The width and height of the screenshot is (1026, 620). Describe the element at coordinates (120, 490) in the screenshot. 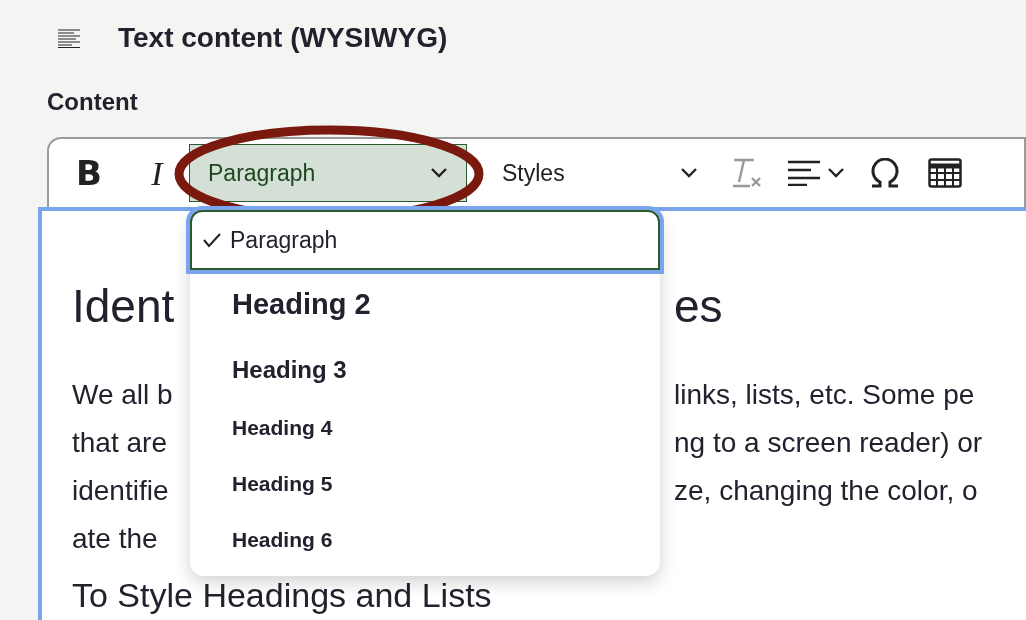

I see `paragraph-text: identifie` at that location.